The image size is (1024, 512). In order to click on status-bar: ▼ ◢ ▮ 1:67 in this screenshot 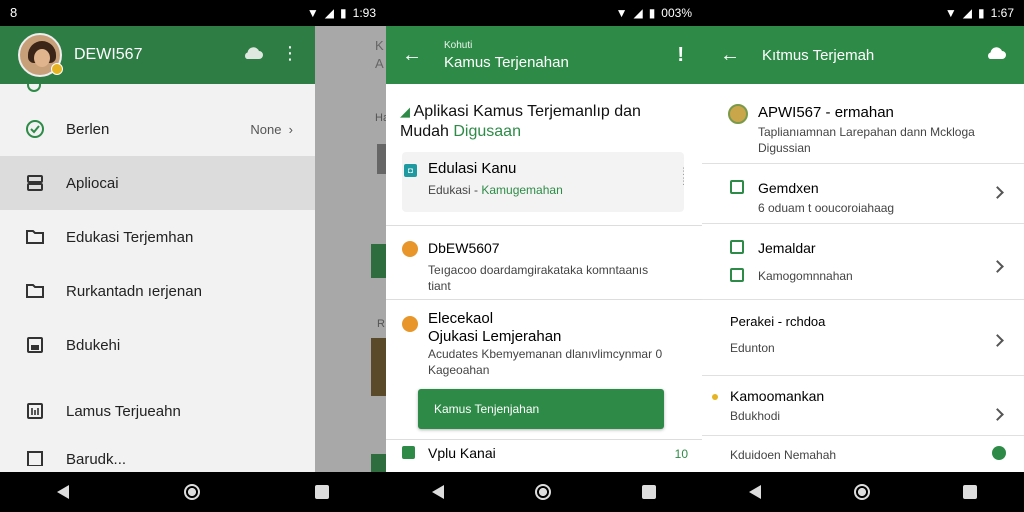, I will do `click(863, 13)`.